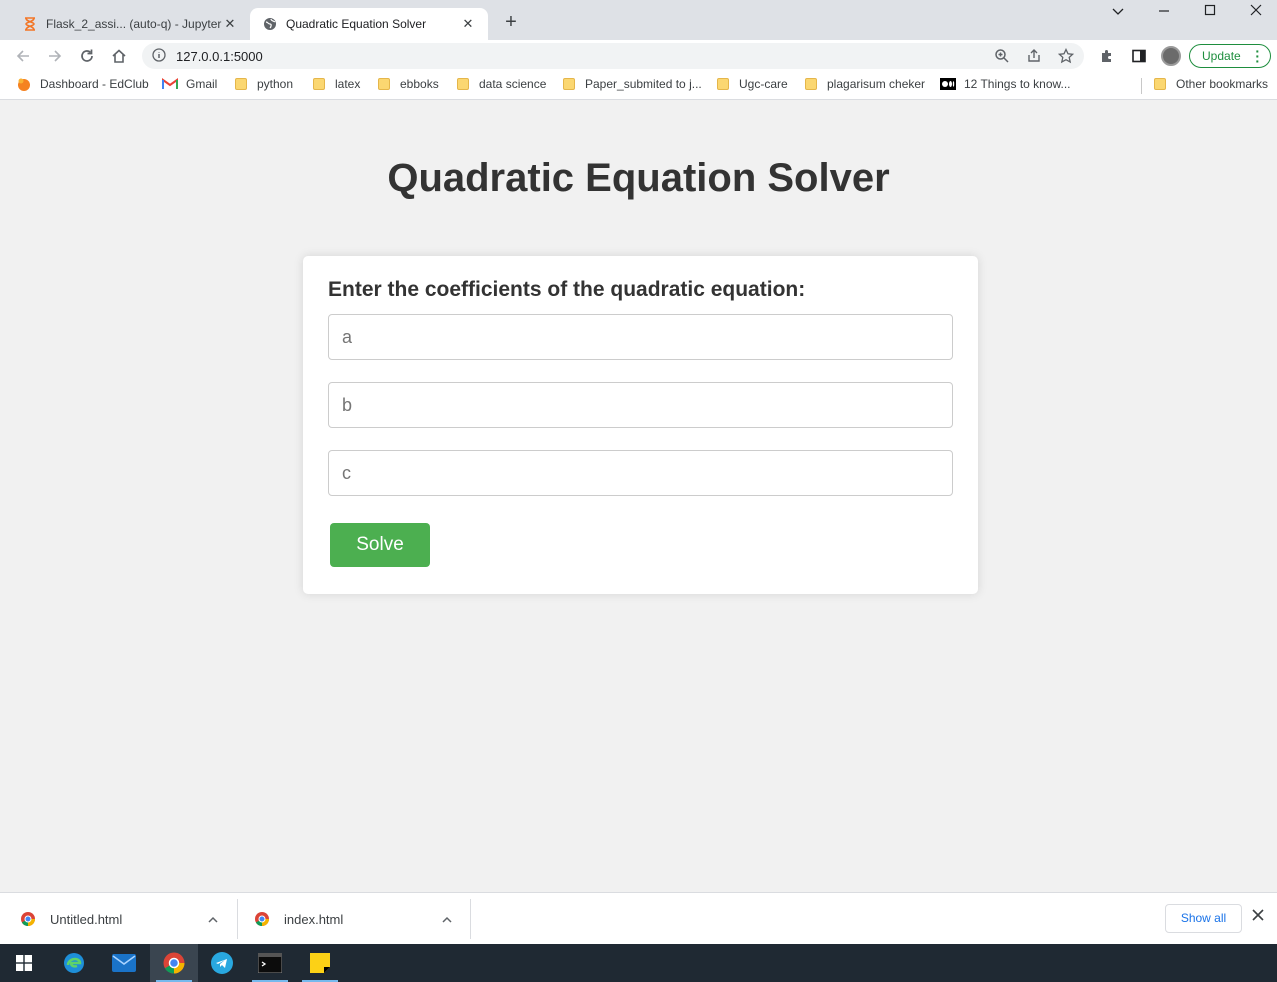 The image size is (1277, 982). What do you see at coordinates (1256, 14) in the screenshot?
I see `close-window-icon` at bounding box center [1256, 14].